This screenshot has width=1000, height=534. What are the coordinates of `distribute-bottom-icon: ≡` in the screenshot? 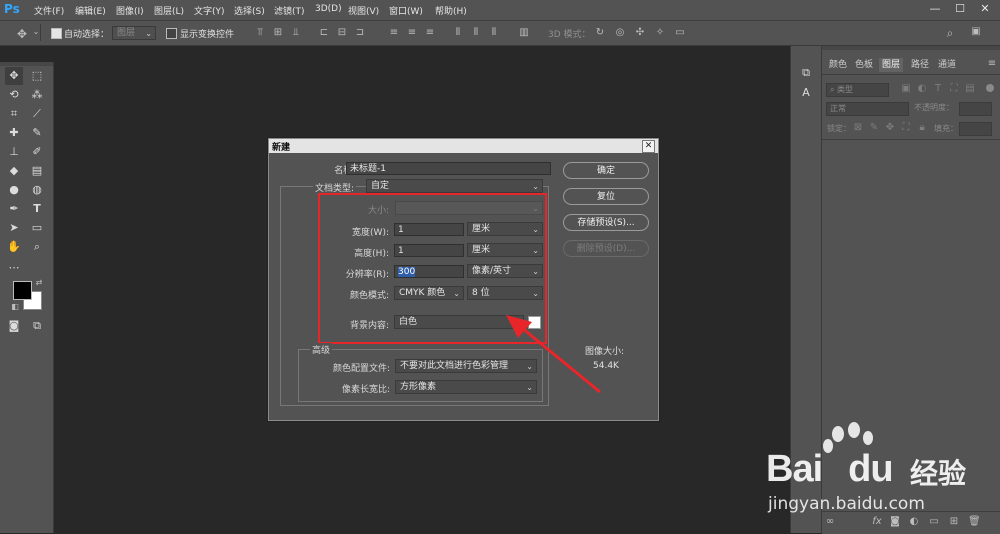 It's located at (430, 32).